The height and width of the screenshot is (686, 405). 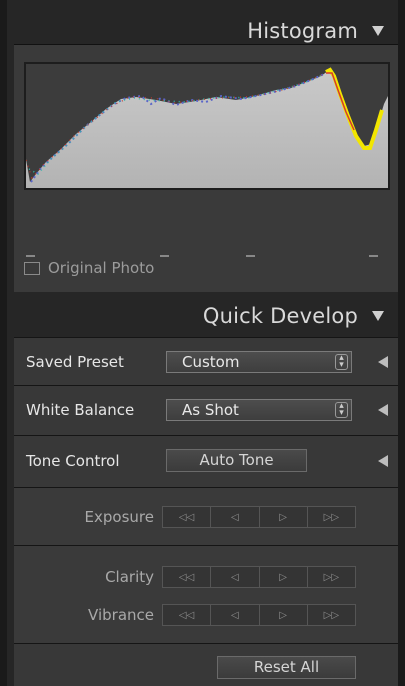 What do you see at coordinates (302, 31) in the screenshot?
I see `histogram-title: Histogram` at bounding box center [302, 31].